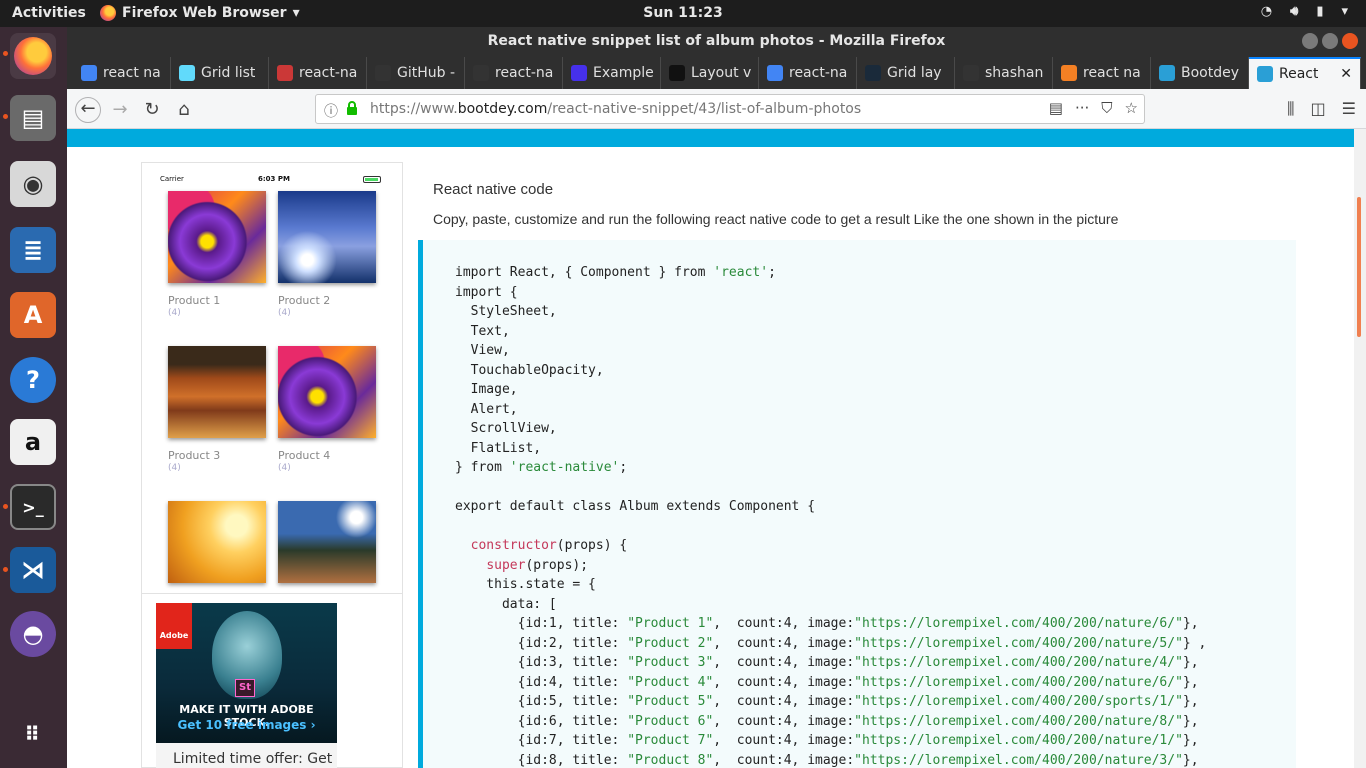 This screenshot has width=1366, height=768. Describe the element at coordinates (49, 13) in the screenshot. I see `activities-button: Activities` at that location.